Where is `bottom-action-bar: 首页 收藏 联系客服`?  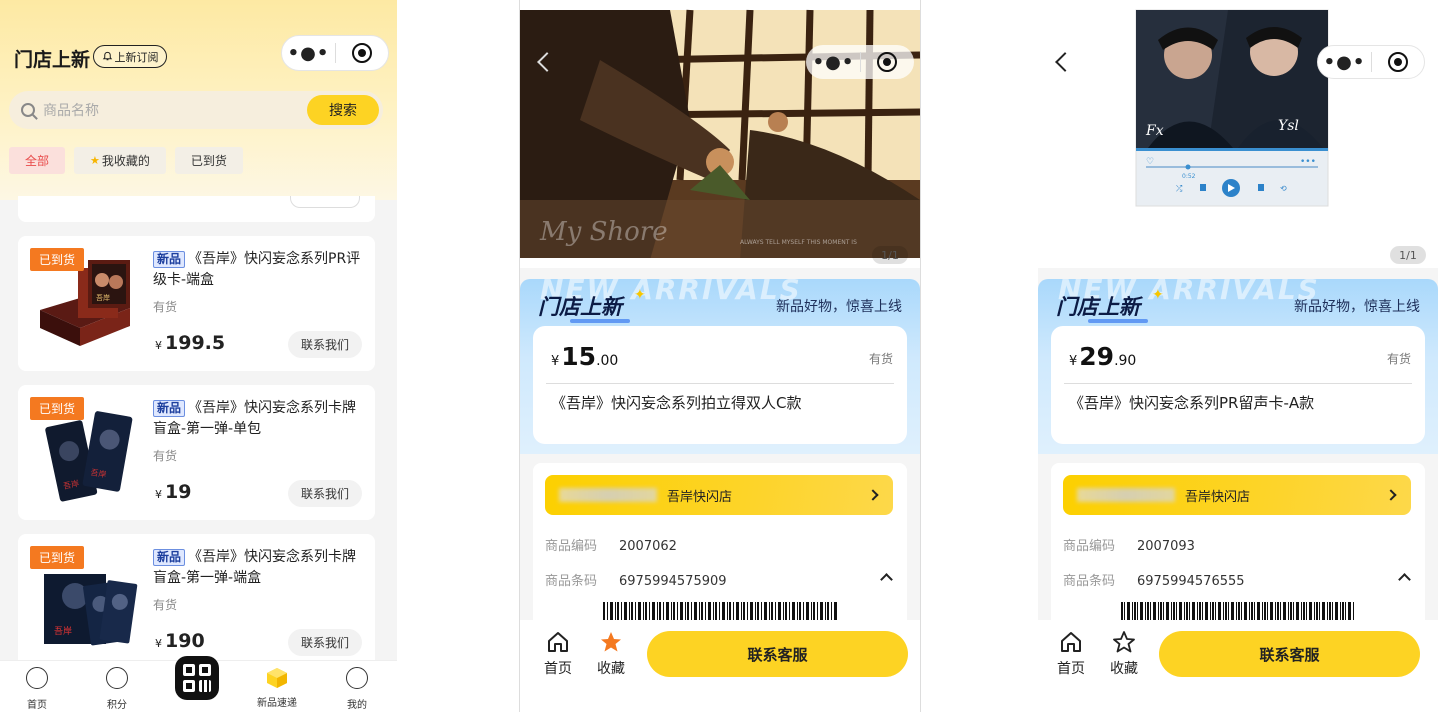 bottom-action-bar: 首页 收藏 联系客服 is located at coordinates (1238, 666).